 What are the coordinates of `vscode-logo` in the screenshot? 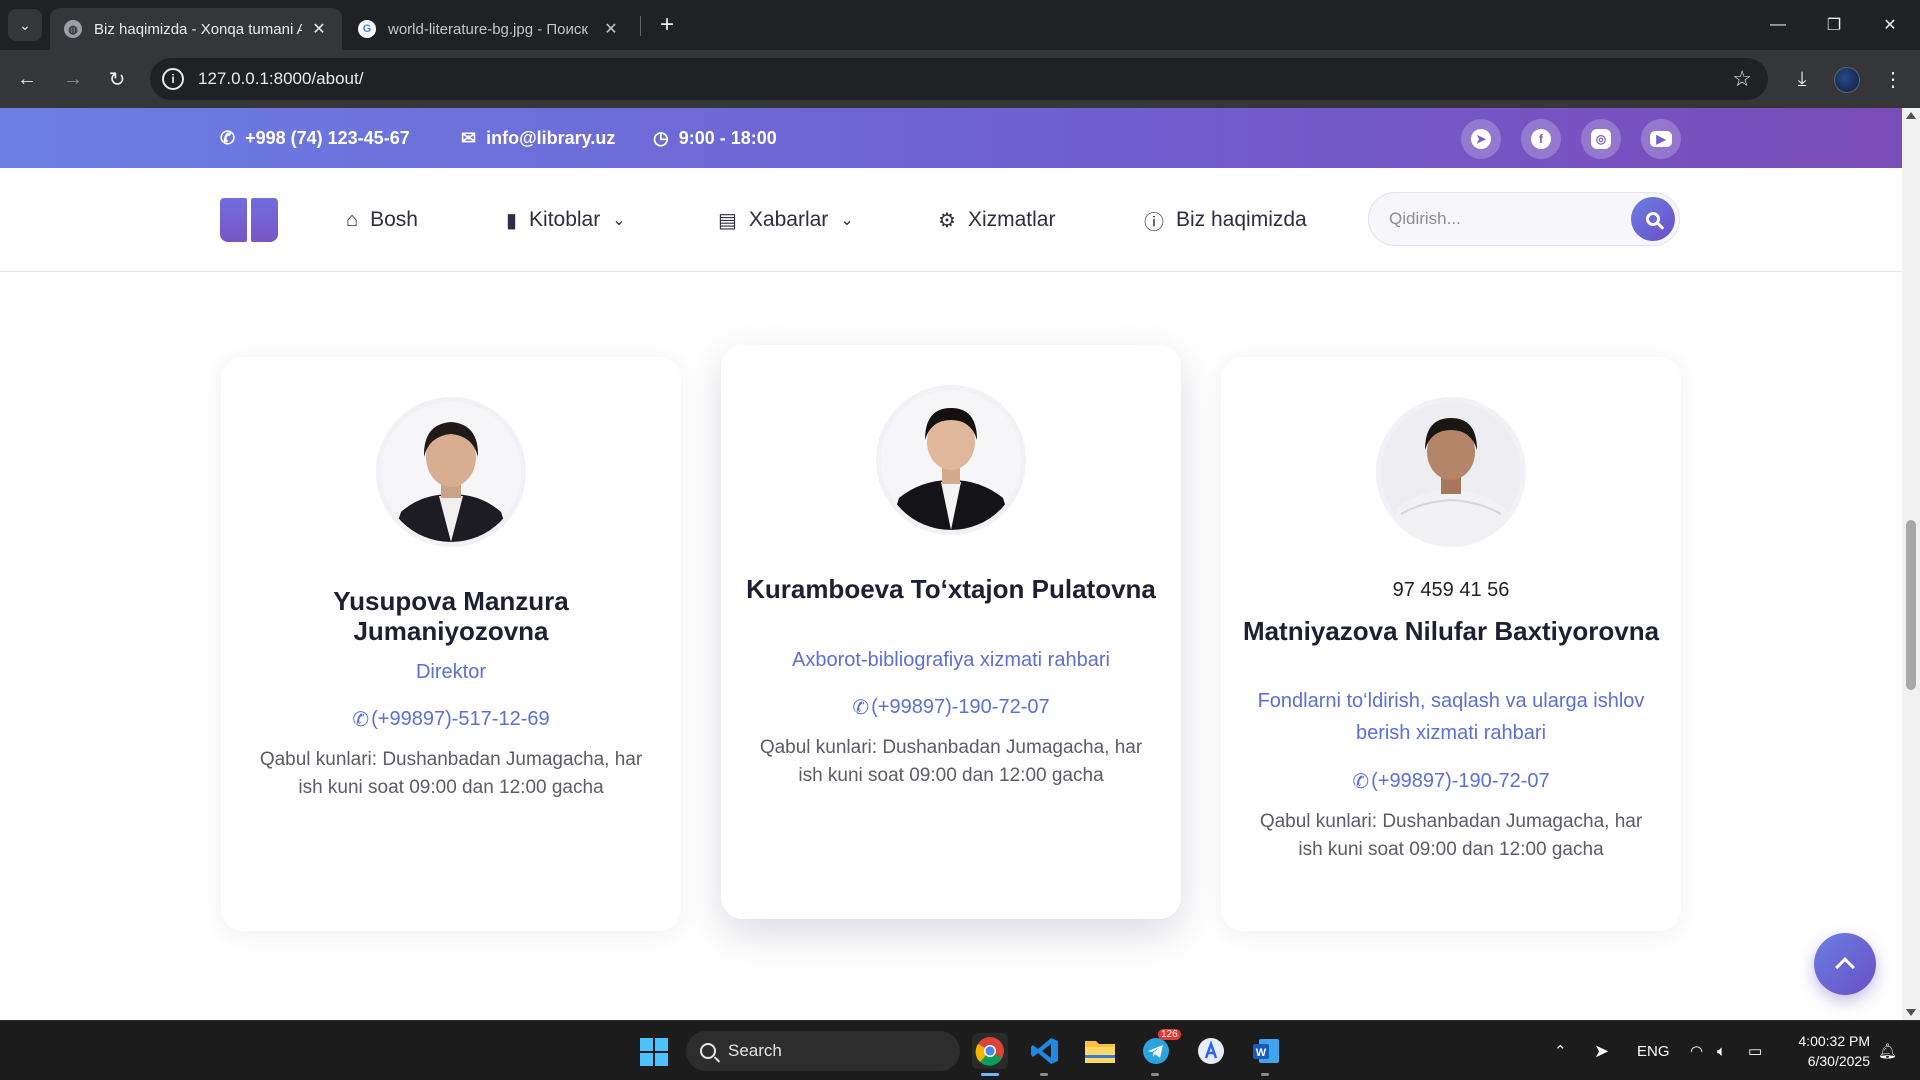 It's located at (1044, 1051).